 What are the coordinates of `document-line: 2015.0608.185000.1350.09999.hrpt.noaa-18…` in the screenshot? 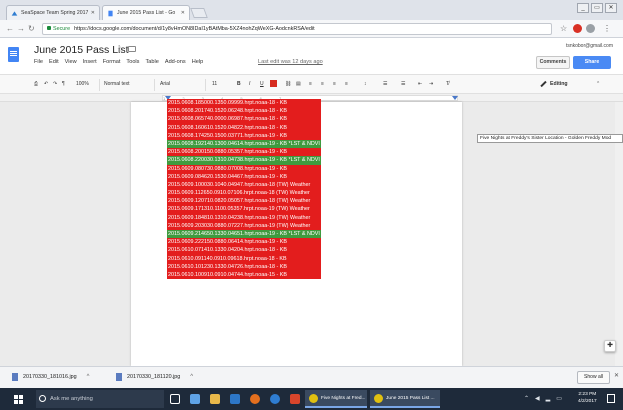 It's located at (244, 103).